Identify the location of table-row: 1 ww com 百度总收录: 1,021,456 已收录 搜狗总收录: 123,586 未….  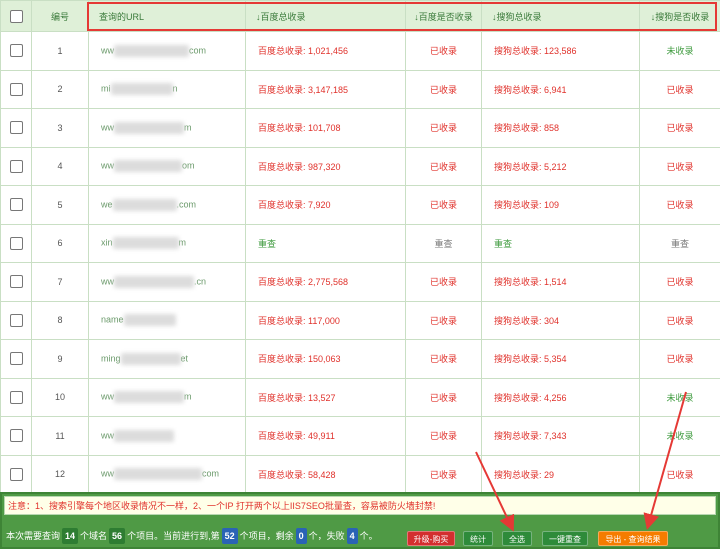
(360, 51).